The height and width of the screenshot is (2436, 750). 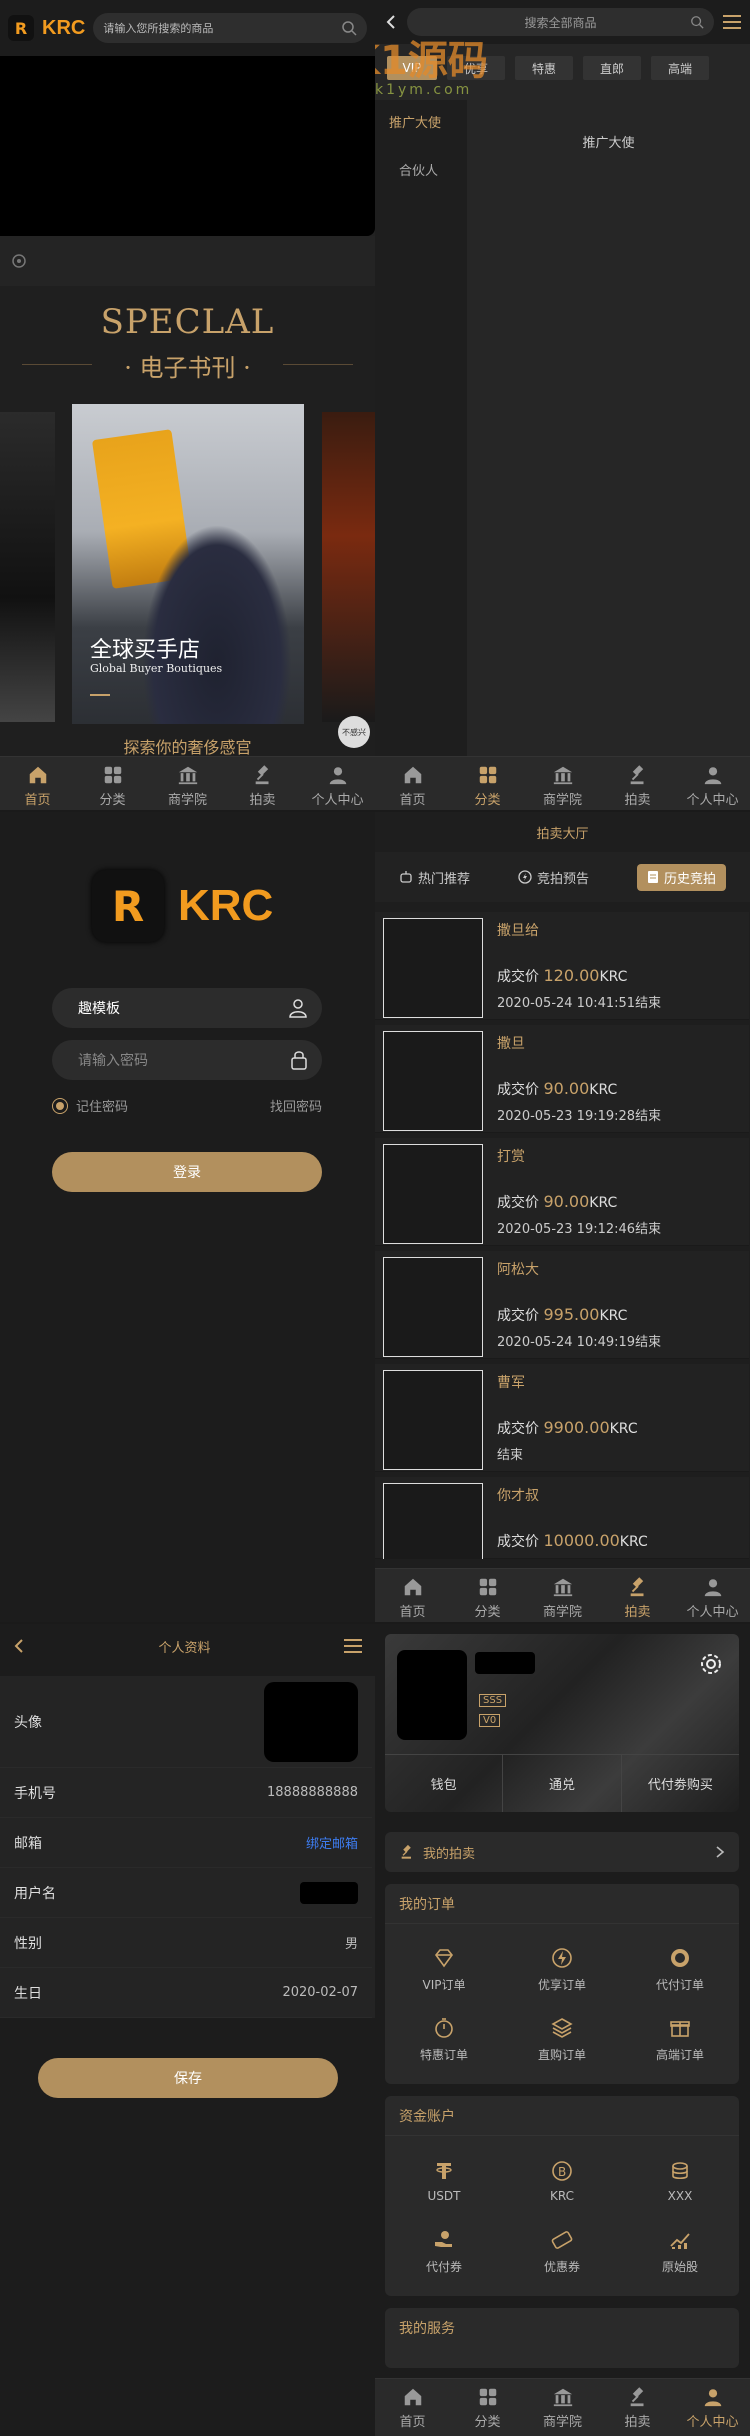 What do you see at coordinates (562, 1969) in the screenshot?
I see `order-youxiang: 优享订单` at bounding box center [562, 1969].